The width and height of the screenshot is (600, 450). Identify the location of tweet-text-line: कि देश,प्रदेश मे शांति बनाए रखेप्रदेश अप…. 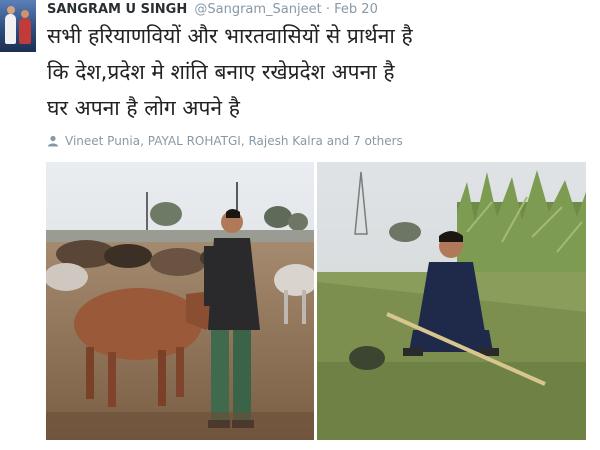
(221, 72).